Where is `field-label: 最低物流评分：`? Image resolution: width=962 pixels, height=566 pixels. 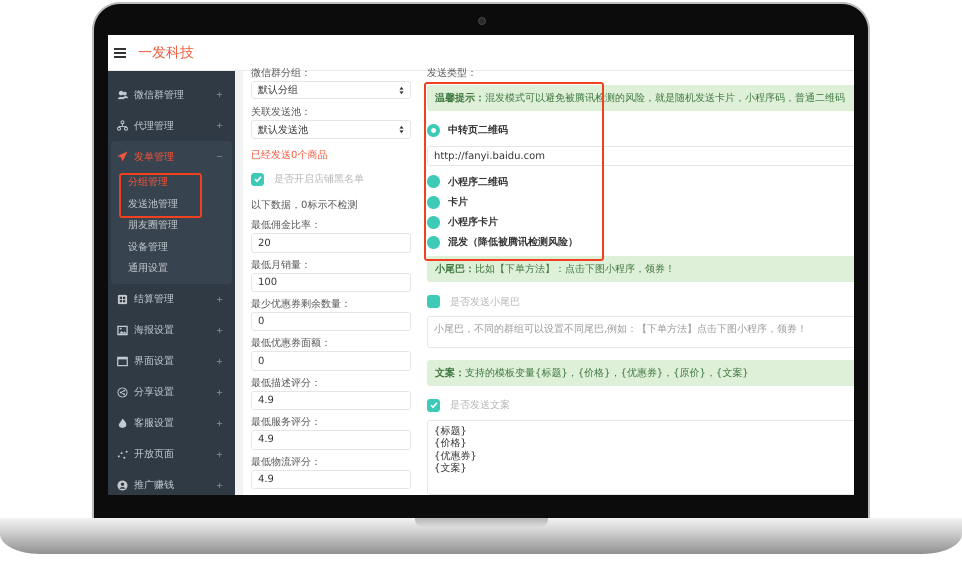
field-label: 最低物流评分： is located at coordinates (286, 463).